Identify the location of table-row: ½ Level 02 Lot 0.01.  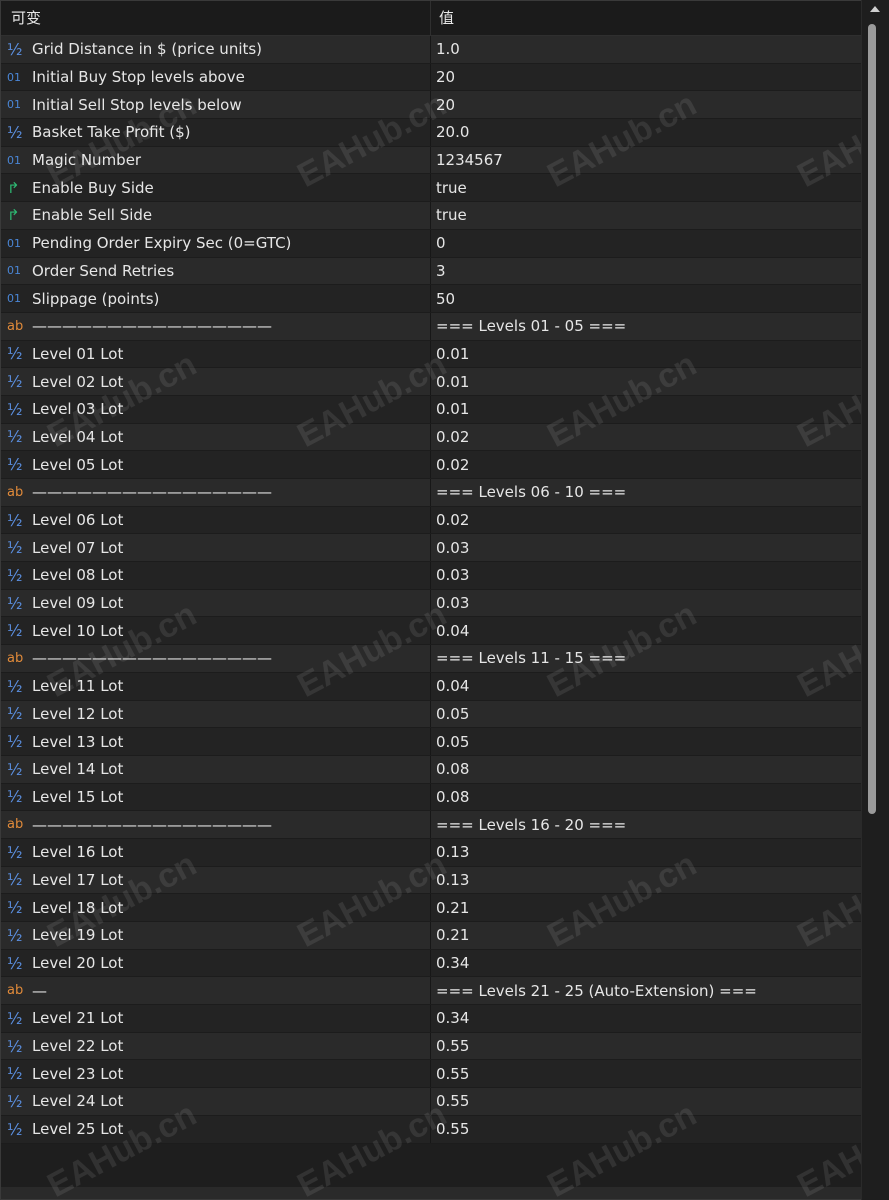
(431, 382).